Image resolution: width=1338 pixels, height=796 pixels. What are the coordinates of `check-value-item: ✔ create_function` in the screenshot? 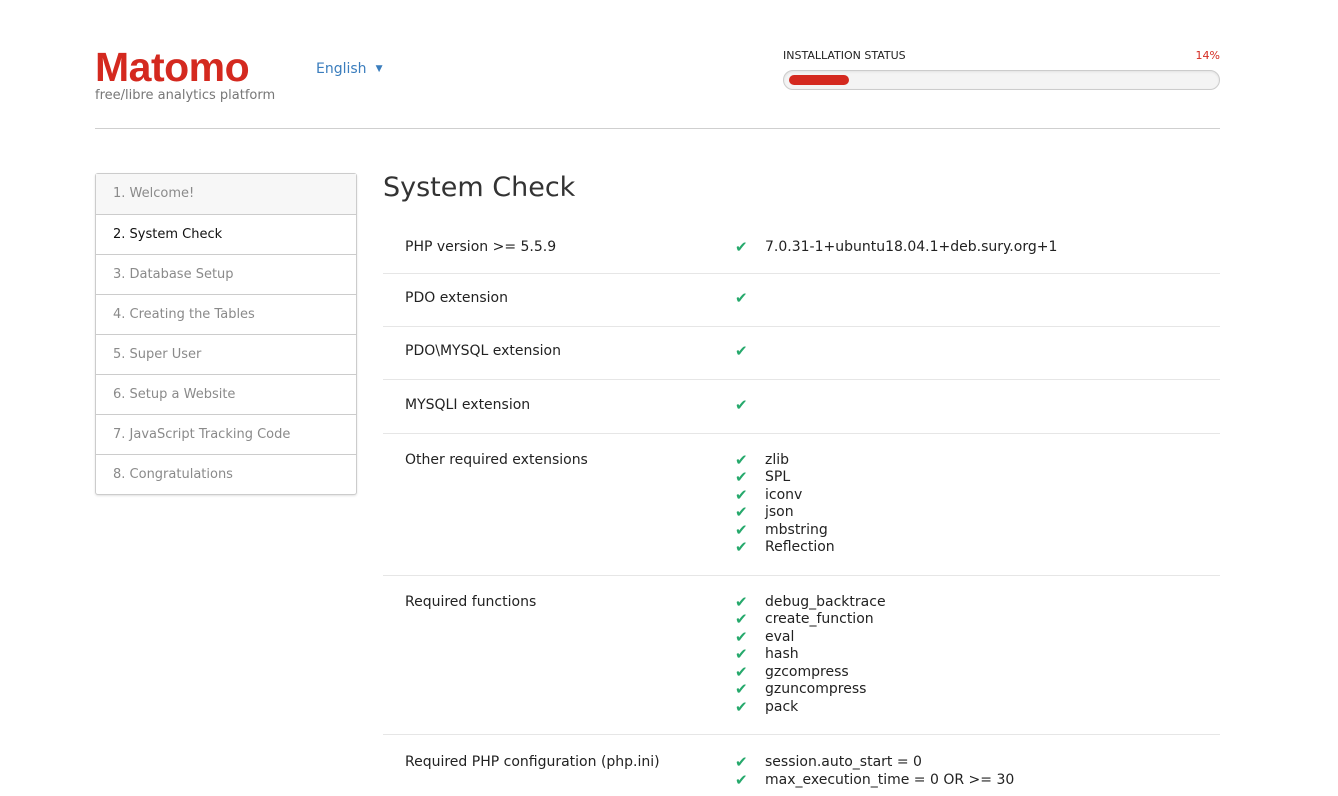 It's located at (977, 620).